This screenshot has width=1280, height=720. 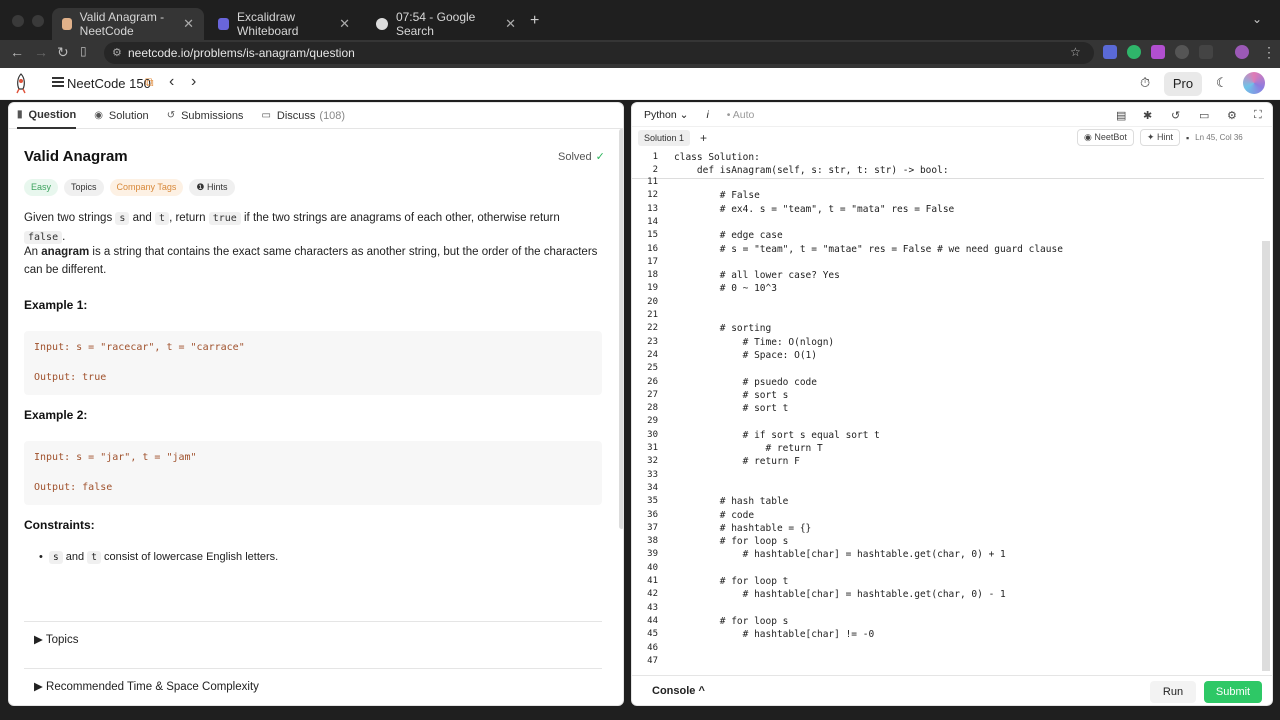 What do you see at coordinates (52, 114) in the screenshot?
I see `tab-label: Question` at bounding box center [52, 114].